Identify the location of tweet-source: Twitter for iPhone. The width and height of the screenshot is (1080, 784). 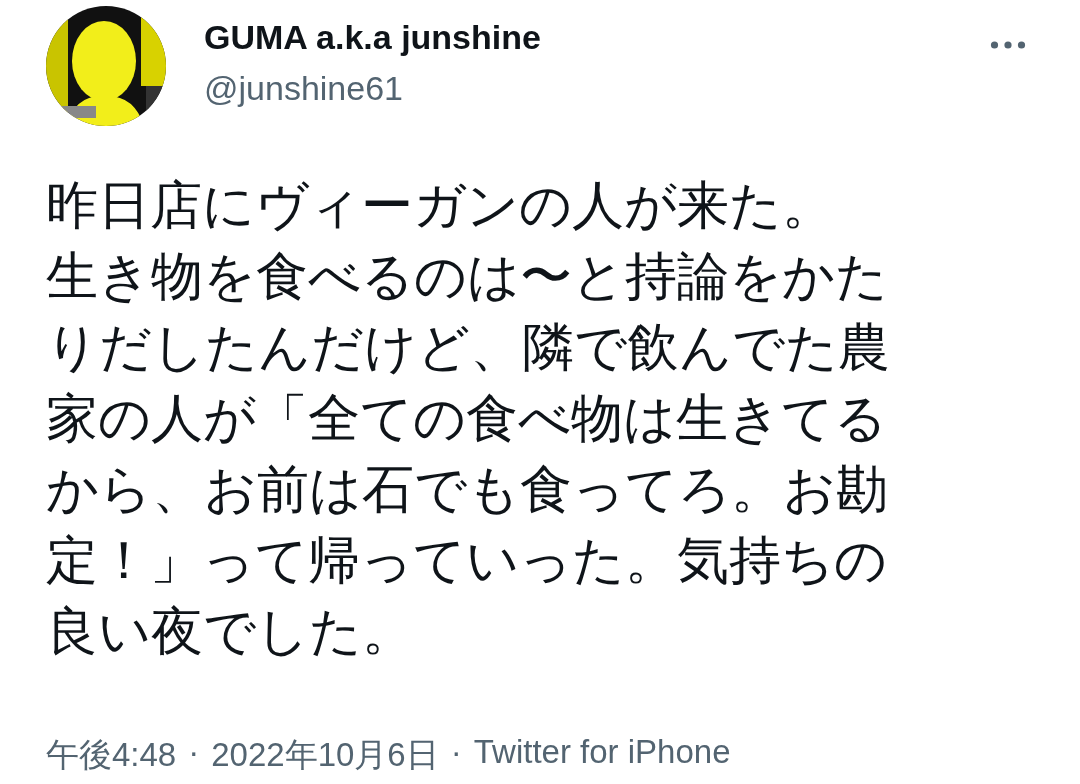
(602, 755).